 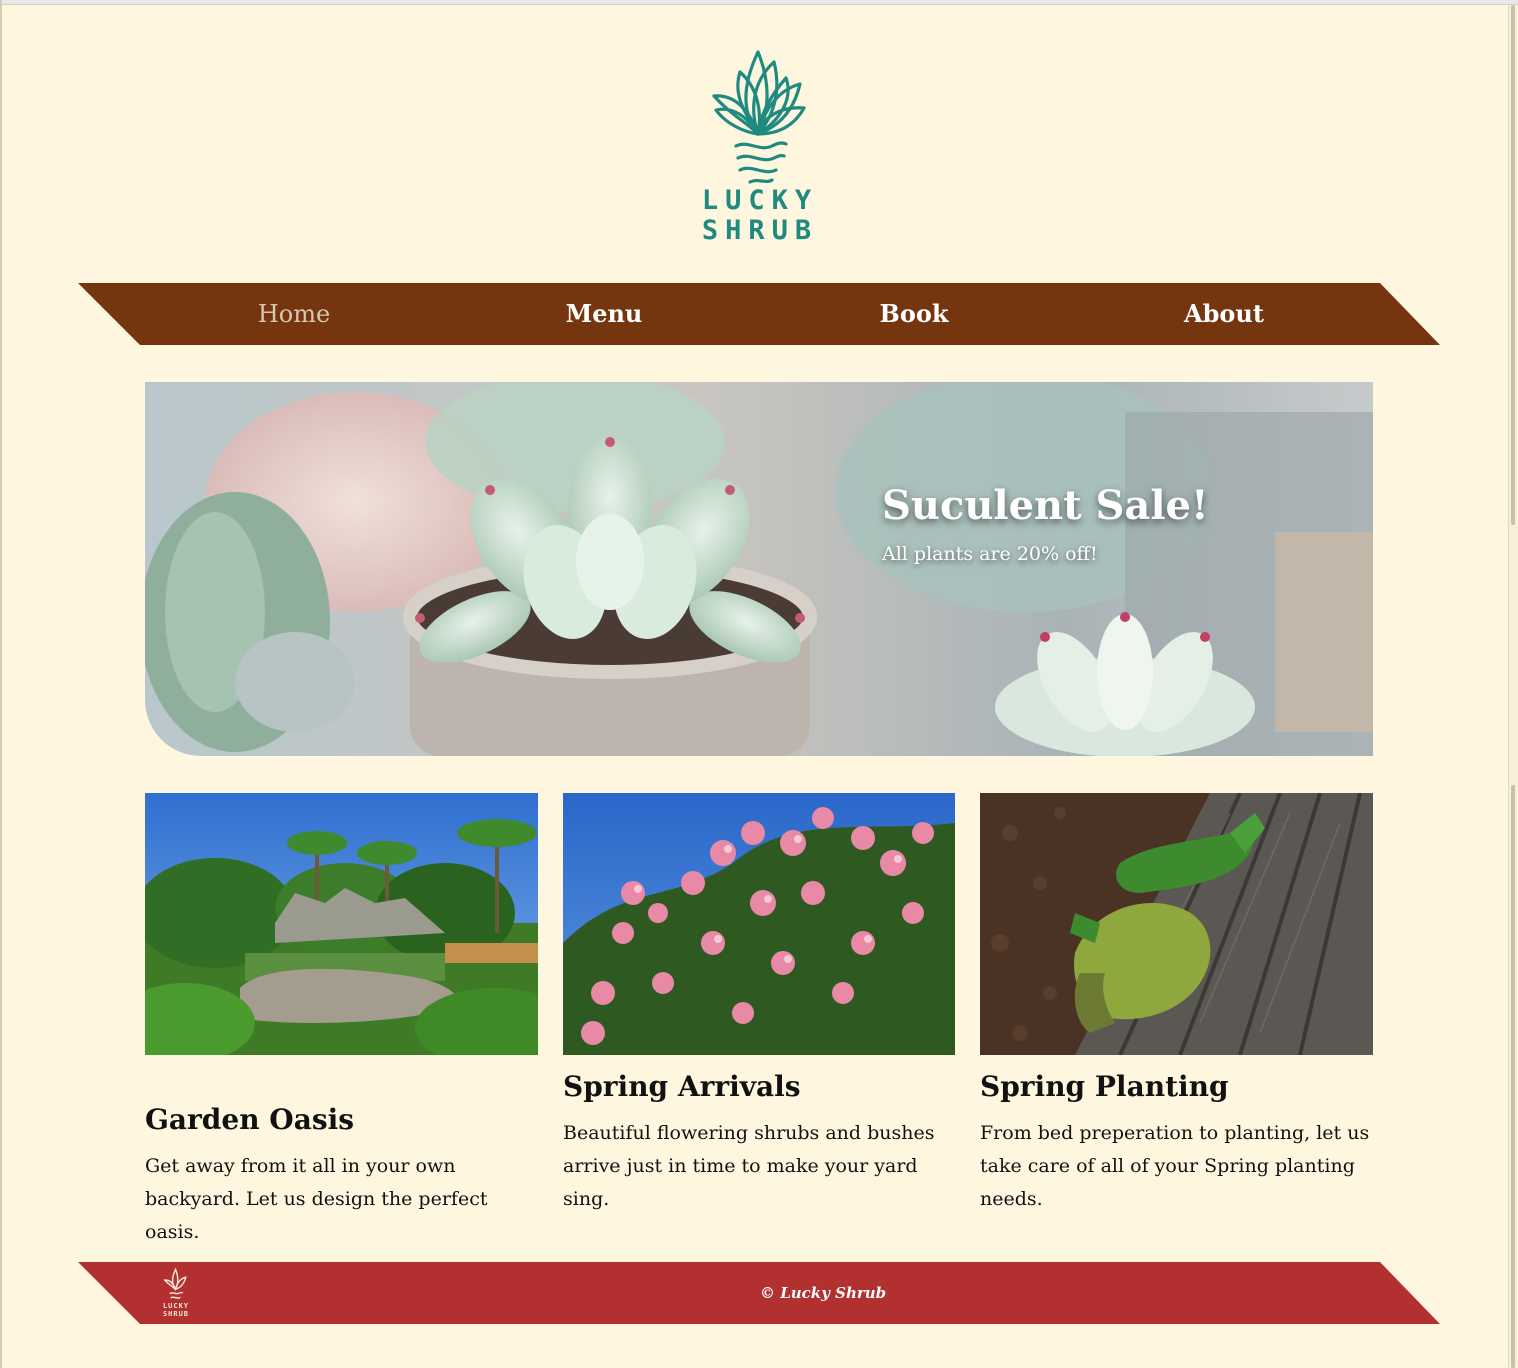 What do you see at coordinates (1513, 686) in the screenshot?
I see `page-scrollbar` at bounding box center [1513, 686].